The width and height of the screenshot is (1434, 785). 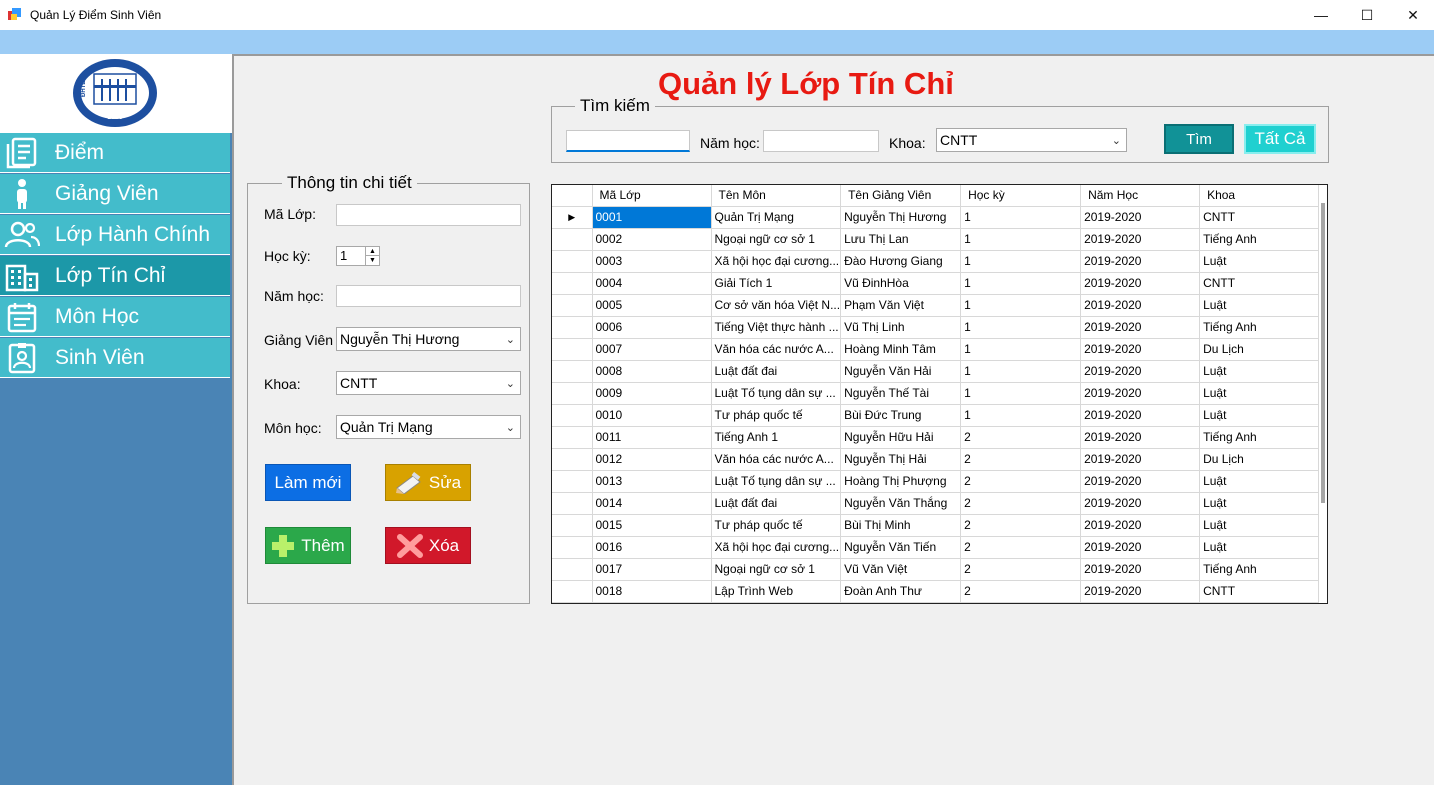 What do you see at coordinates (115, 153) in the screenshot?
I see `sidebar-item-diem: Điểm` at bounding box center [115, 153].